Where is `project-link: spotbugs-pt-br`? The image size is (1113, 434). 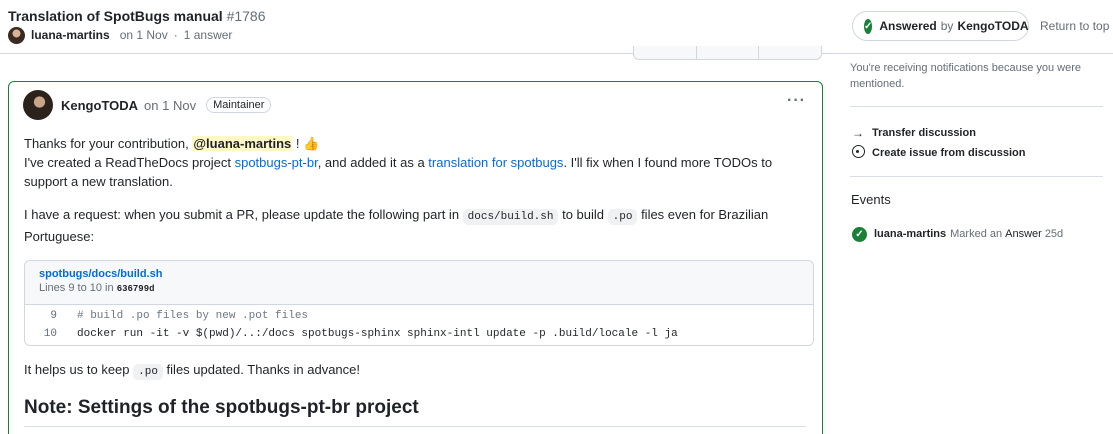
project-link: spotbugs-pt-br is located at coordinates (276, 162).